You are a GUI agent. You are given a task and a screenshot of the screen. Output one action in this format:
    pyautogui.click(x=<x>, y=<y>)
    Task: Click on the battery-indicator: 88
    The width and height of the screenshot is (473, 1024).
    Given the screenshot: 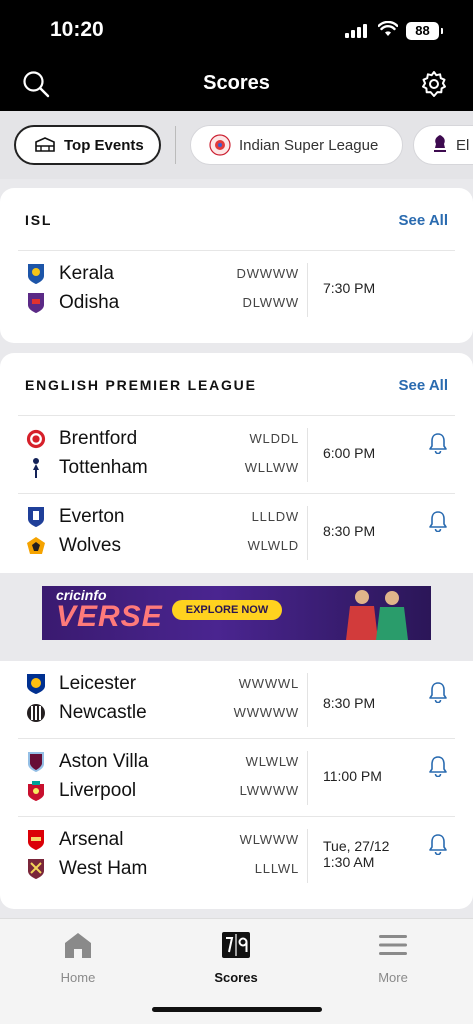 What is the action you would take?
    pyautogui.click(x=424, y=31)
    